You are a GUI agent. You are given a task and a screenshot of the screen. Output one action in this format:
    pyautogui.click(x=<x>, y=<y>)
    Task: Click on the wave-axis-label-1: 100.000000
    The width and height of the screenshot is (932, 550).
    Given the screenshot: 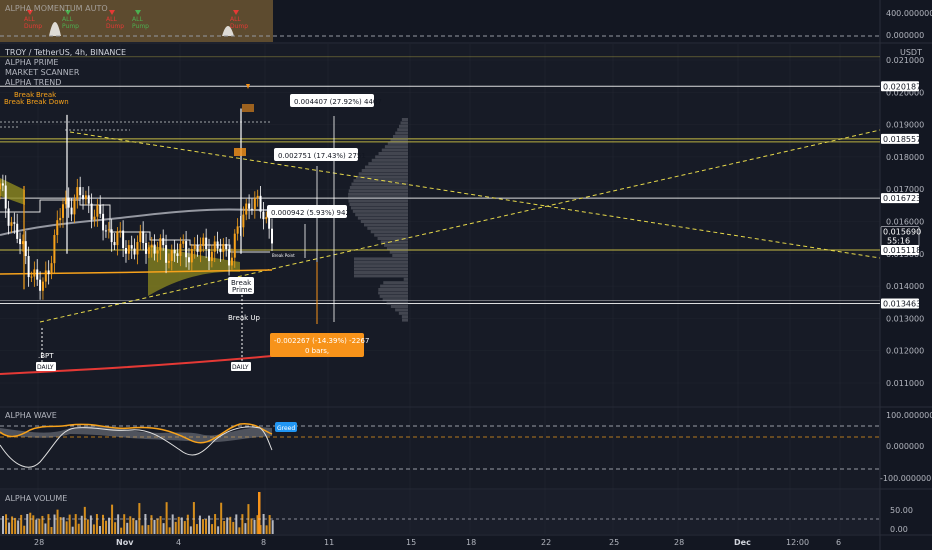 What is the action you would take?
    pyautogui.click(x=909, y=415)
    